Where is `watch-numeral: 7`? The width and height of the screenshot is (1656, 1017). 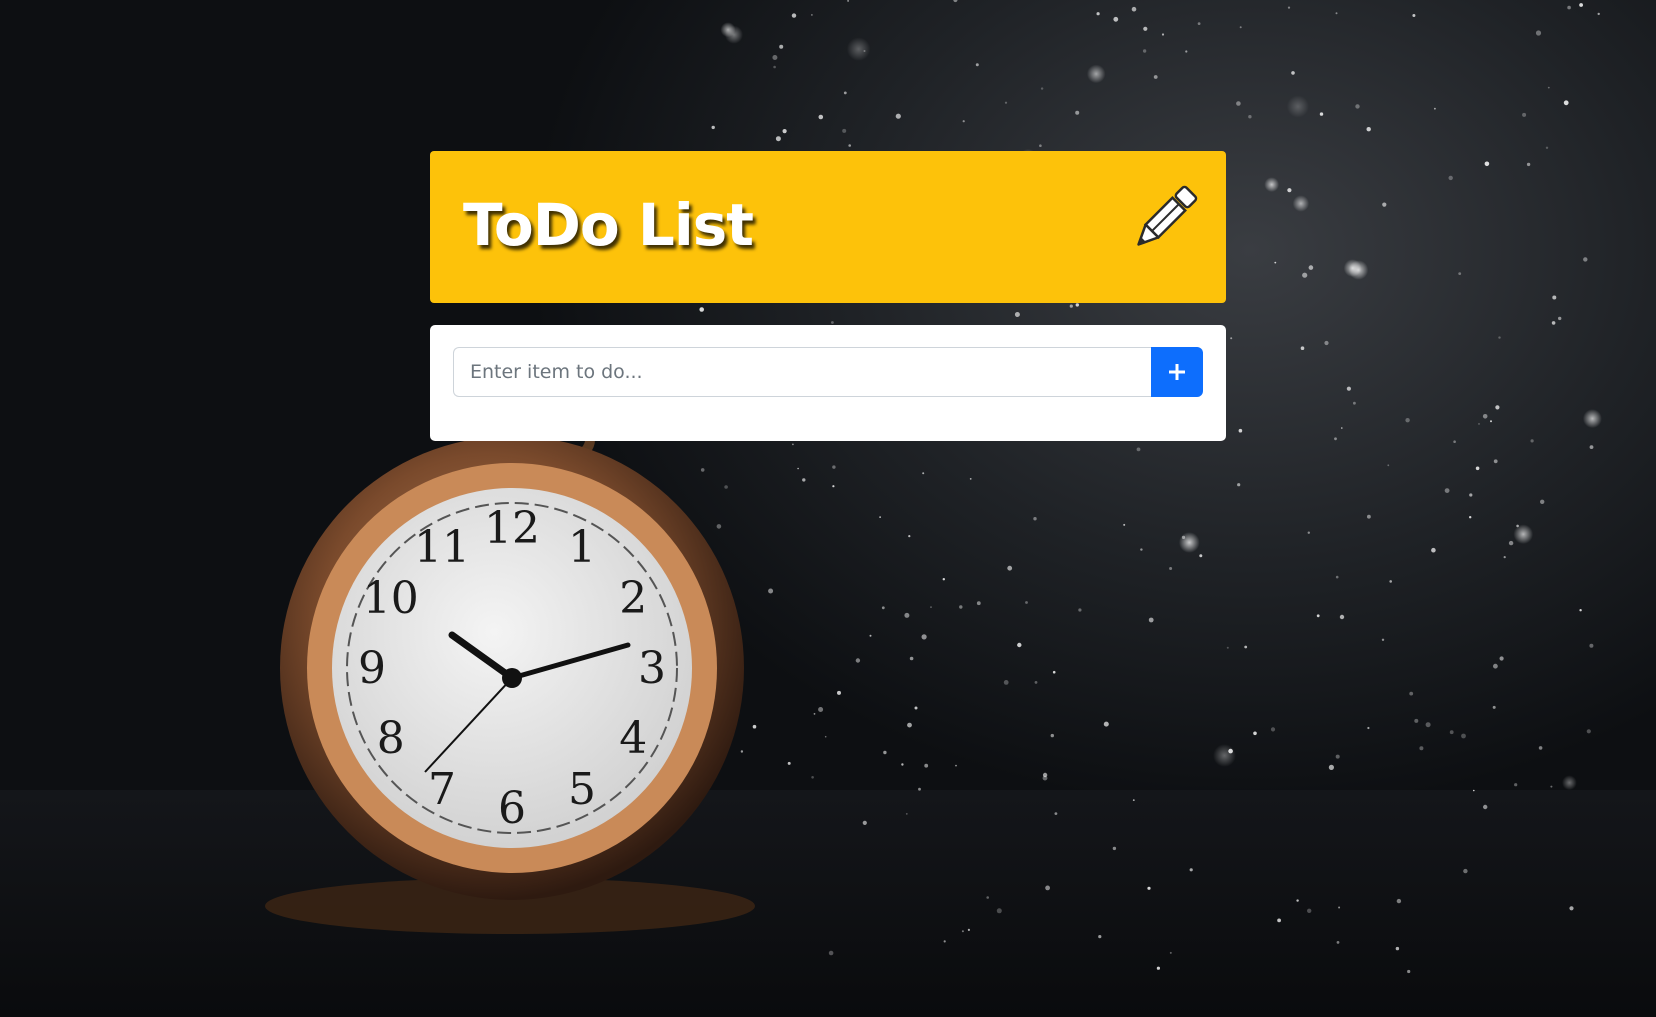
watch-numeral: 7 is located at coordinates (442, 789).